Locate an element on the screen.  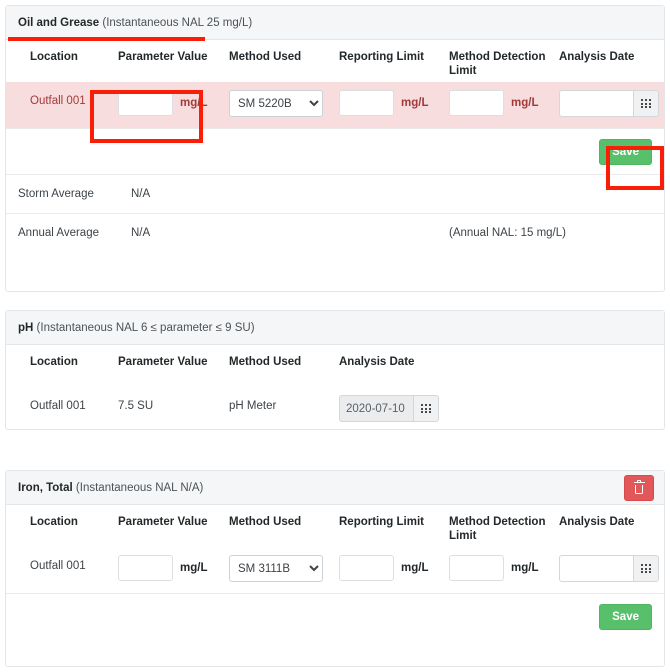
section-title-text: Oil and Grease is located at coordinates (59, 23).